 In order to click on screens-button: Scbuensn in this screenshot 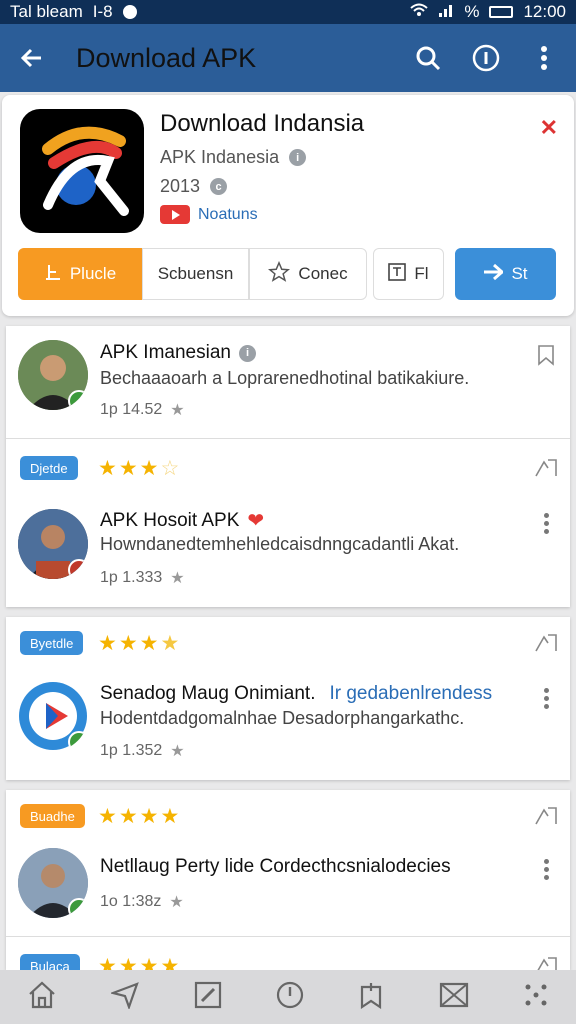, I will do `click(195, 274)`.